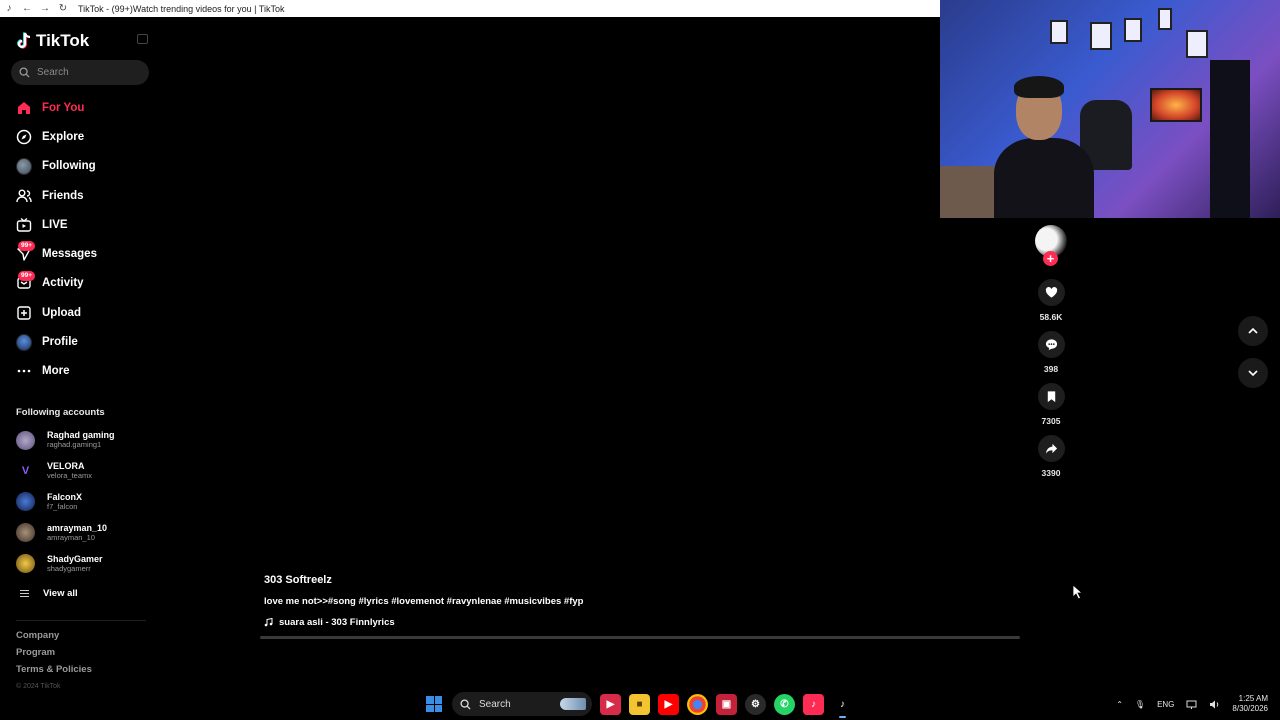 The image size is (1280, 720). I want to click on tiktok-active-icon: ♪, so click(842, 705).